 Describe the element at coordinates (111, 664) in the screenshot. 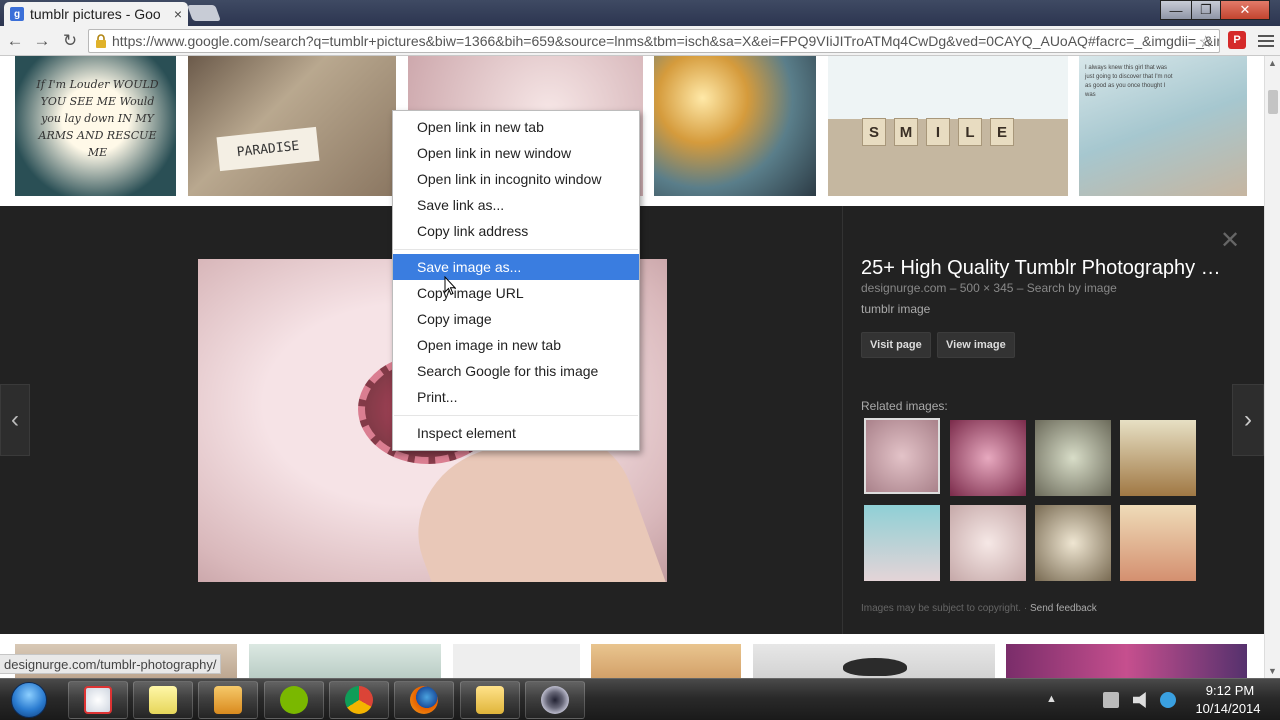

I see `status-bar: designurge.com/tumblr-photography/` at that location.